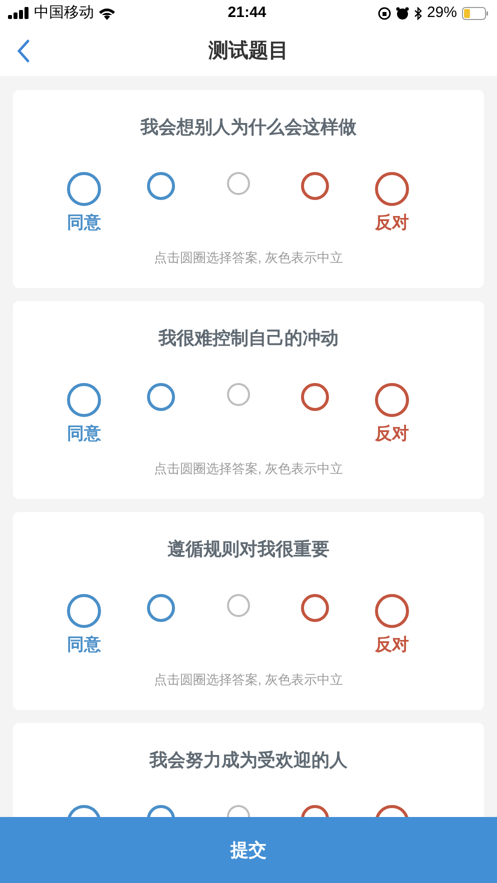 Image resolution: width=497 pixels, height=883 pixels. What do you see at coordinates (475, 13) in the screenshot?
I see `battery-icon` at bounding box center [475, 13].